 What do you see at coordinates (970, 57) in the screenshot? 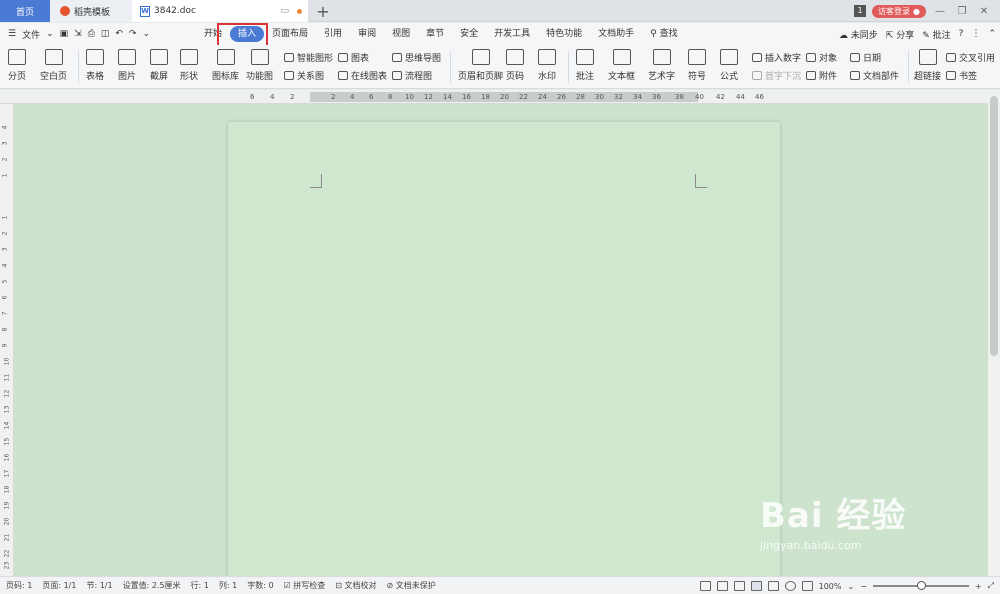
I see `cross-ref-button: 交叉引用` at bounding box center [970, 57].